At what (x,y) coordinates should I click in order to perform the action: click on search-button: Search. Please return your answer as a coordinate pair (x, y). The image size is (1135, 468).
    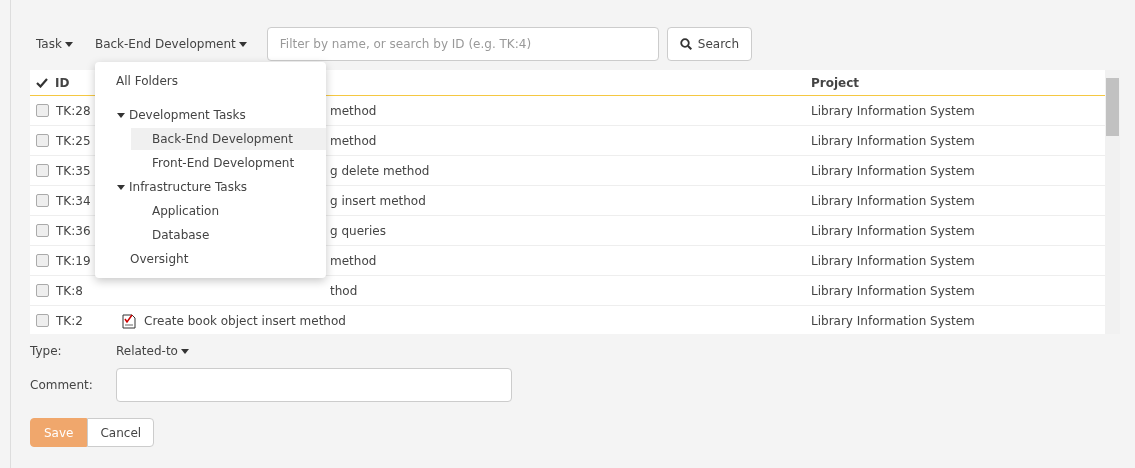
    Looking at the image, I should click on (709, 44).